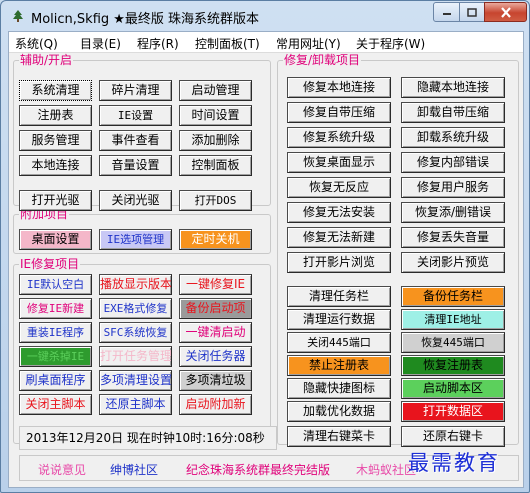 This screenshot has width=530, height=493. What do you see at coordinates (215, 380) in the screenshot?
I see `multi-clean-junk-button: 多项清垃圾` at bounding box center [215, 380].